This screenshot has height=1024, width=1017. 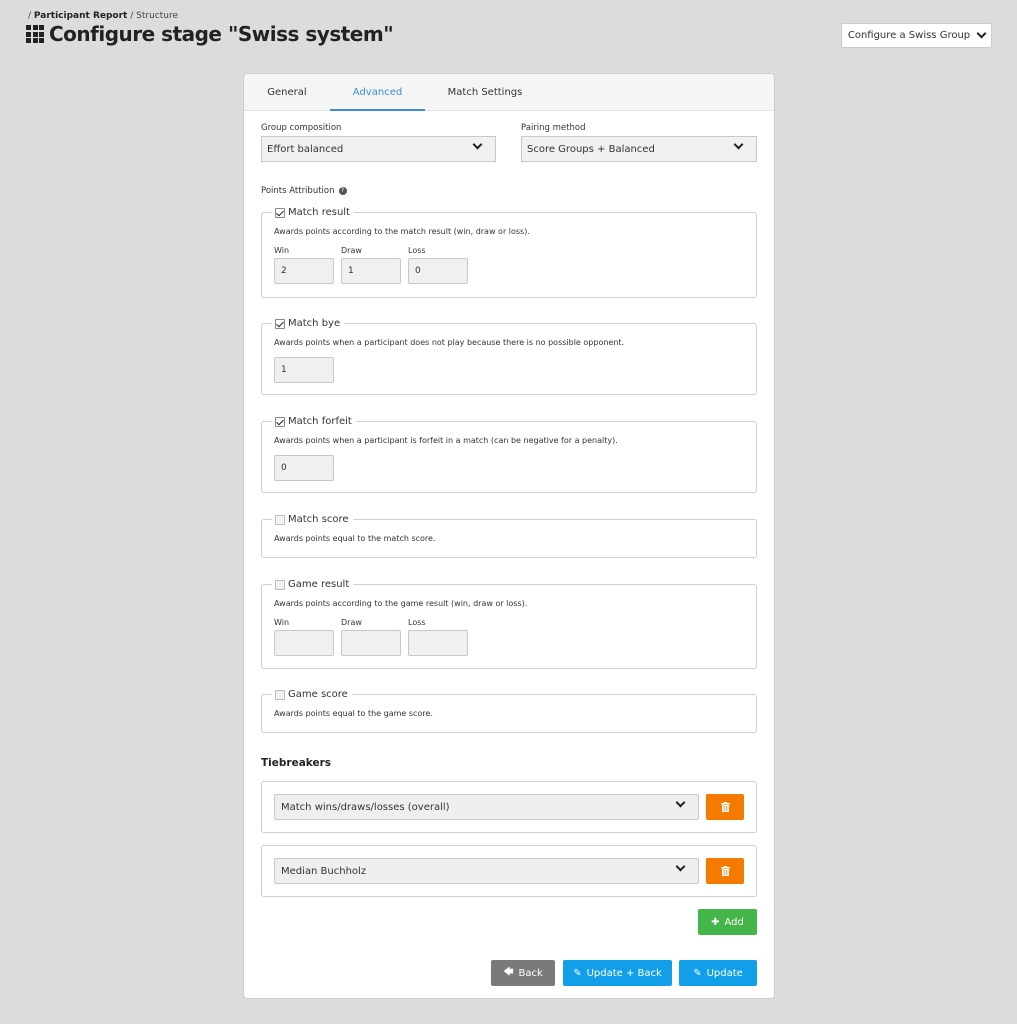 I want to click on match-bye-checkbox, so click(x=280, y=323).